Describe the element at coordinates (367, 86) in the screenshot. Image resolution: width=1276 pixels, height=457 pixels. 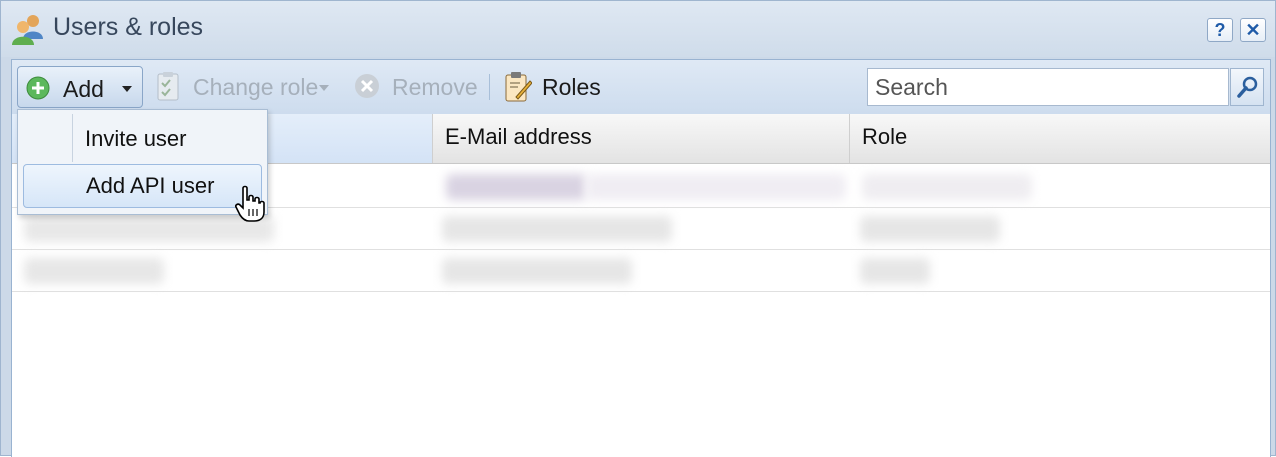
I see `remove-circle-icon` at that location.